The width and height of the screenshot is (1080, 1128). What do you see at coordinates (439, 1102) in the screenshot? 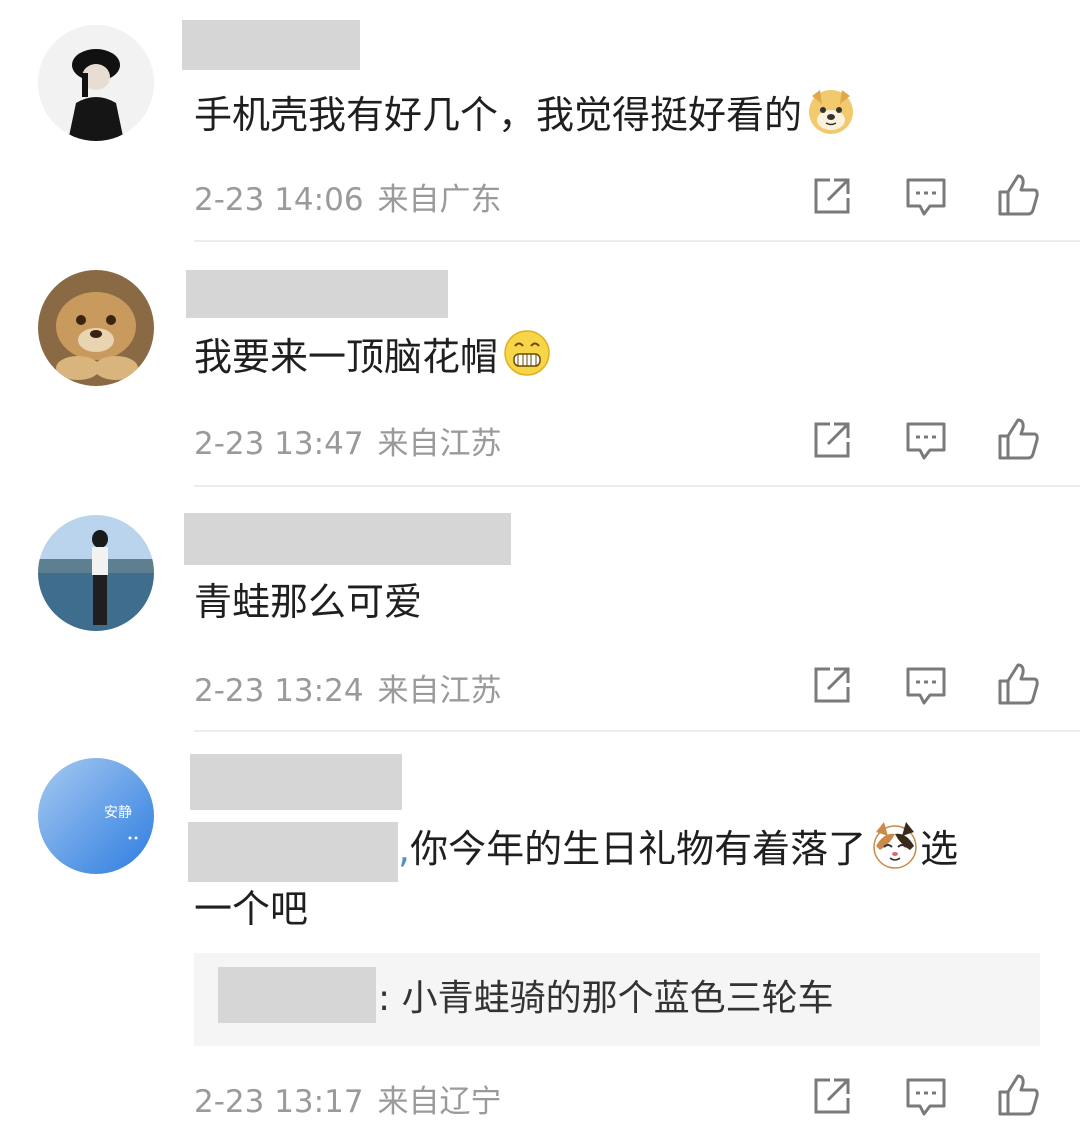
I see `comment-location: 来自辽宁` at bounding box center [439, 1102].